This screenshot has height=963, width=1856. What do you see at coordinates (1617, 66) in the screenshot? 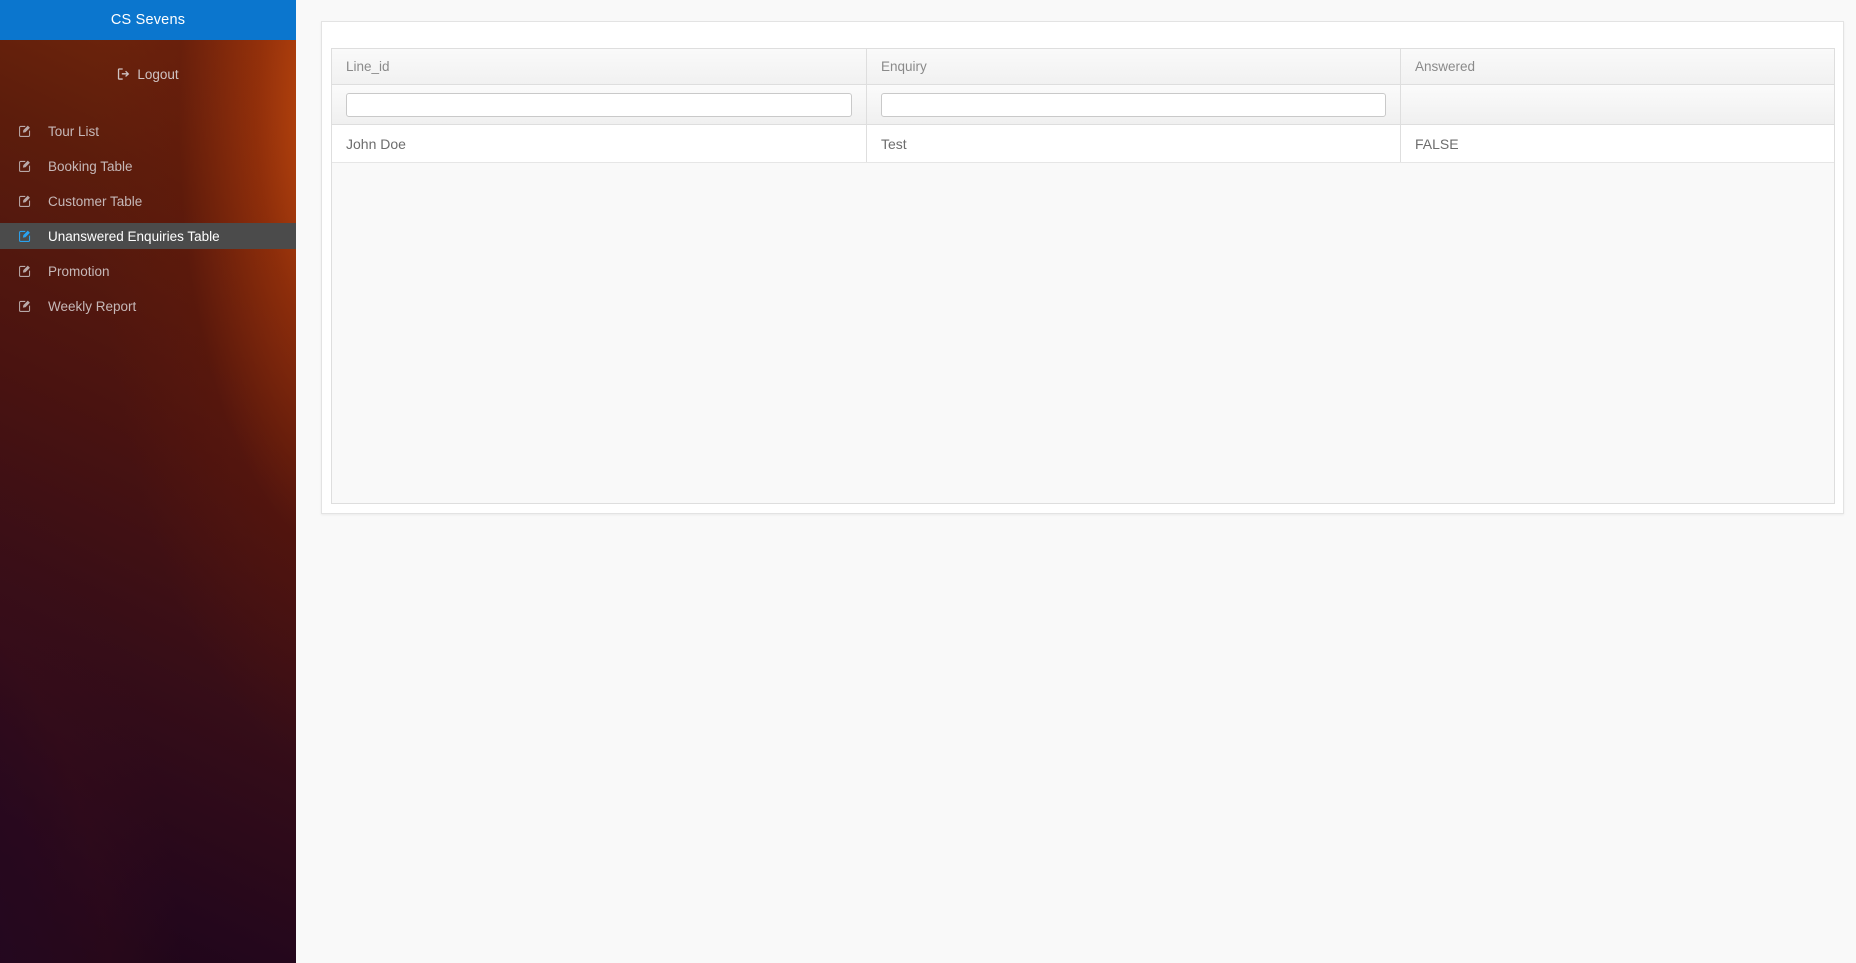
I see `column-header-answered: Answered` at bounding box center [1617, 66].